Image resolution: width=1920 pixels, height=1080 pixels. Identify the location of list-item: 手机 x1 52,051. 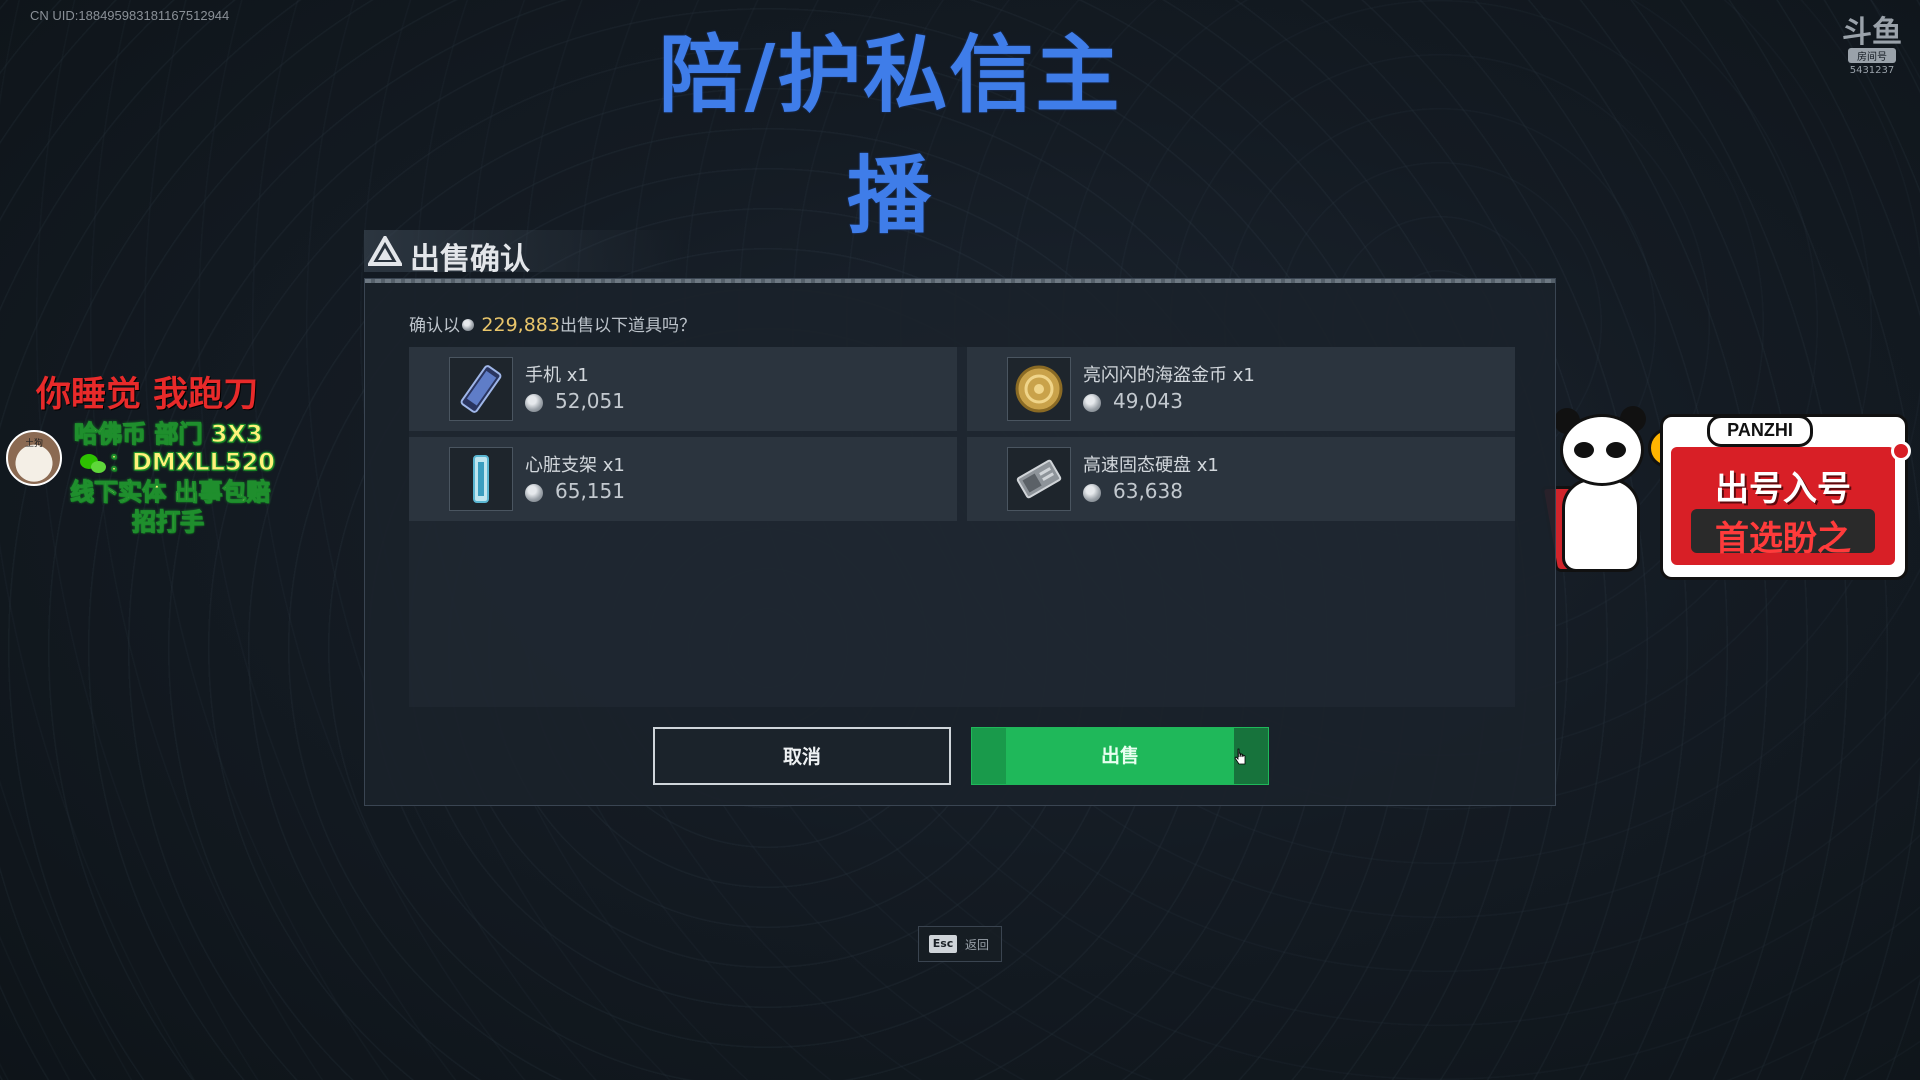
(683, 389).